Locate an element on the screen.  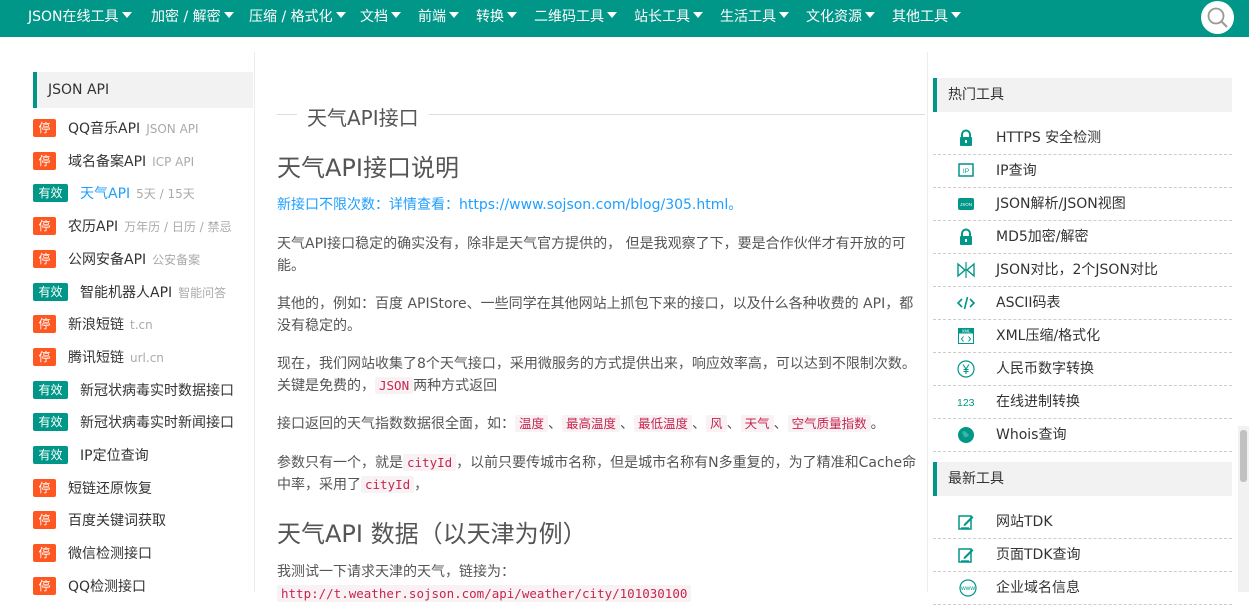
scrollbar is located at coordinates (1243, 509).